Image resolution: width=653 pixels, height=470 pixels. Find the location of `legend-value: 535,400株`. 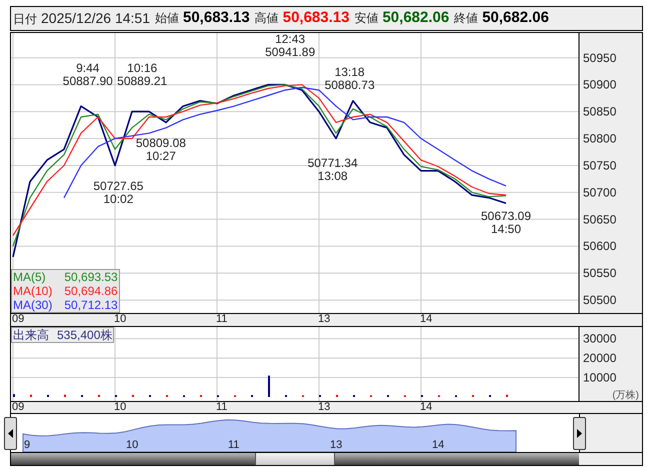

legend-value: 535,400株 is located at coordinates (84, 335).